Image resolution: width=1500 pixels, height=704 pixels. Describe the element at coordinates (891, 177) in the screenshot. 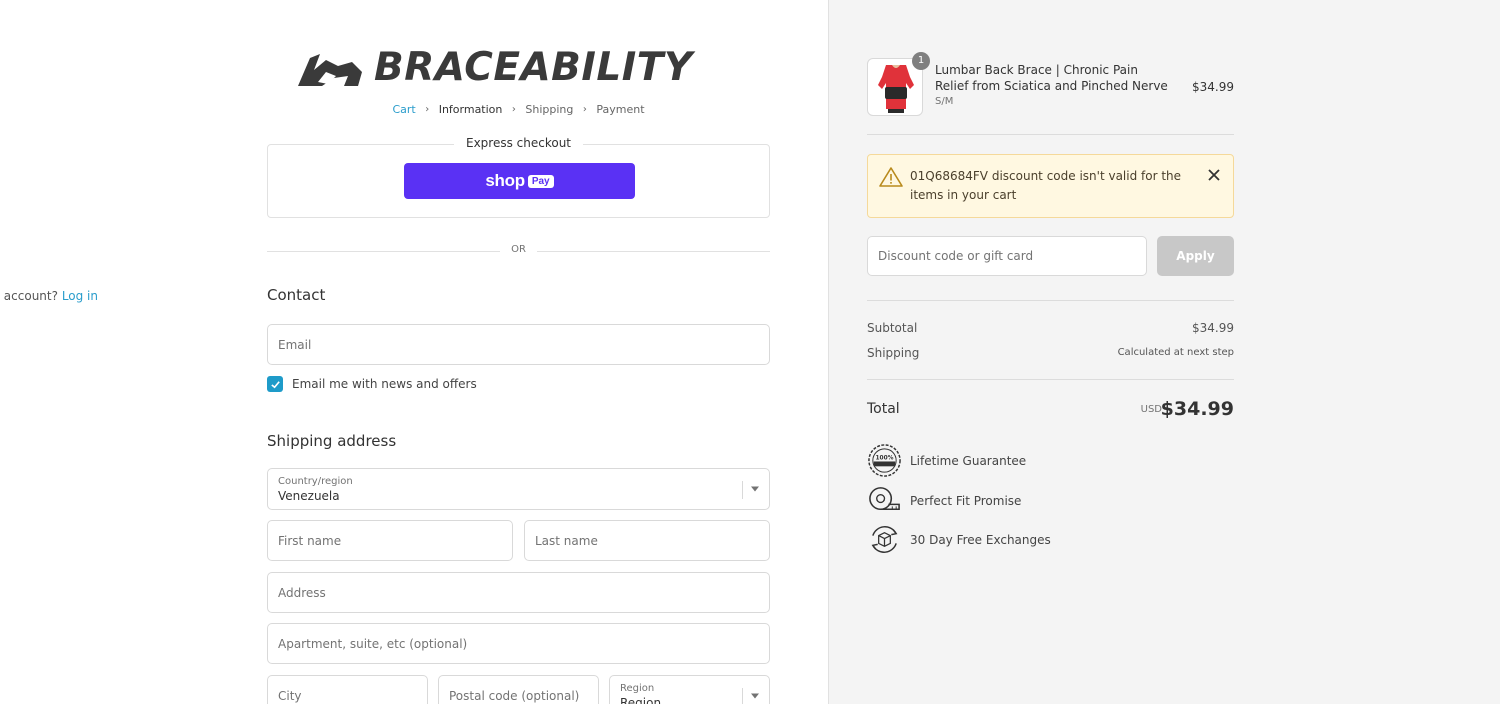

I see `warning-icon` at that location.